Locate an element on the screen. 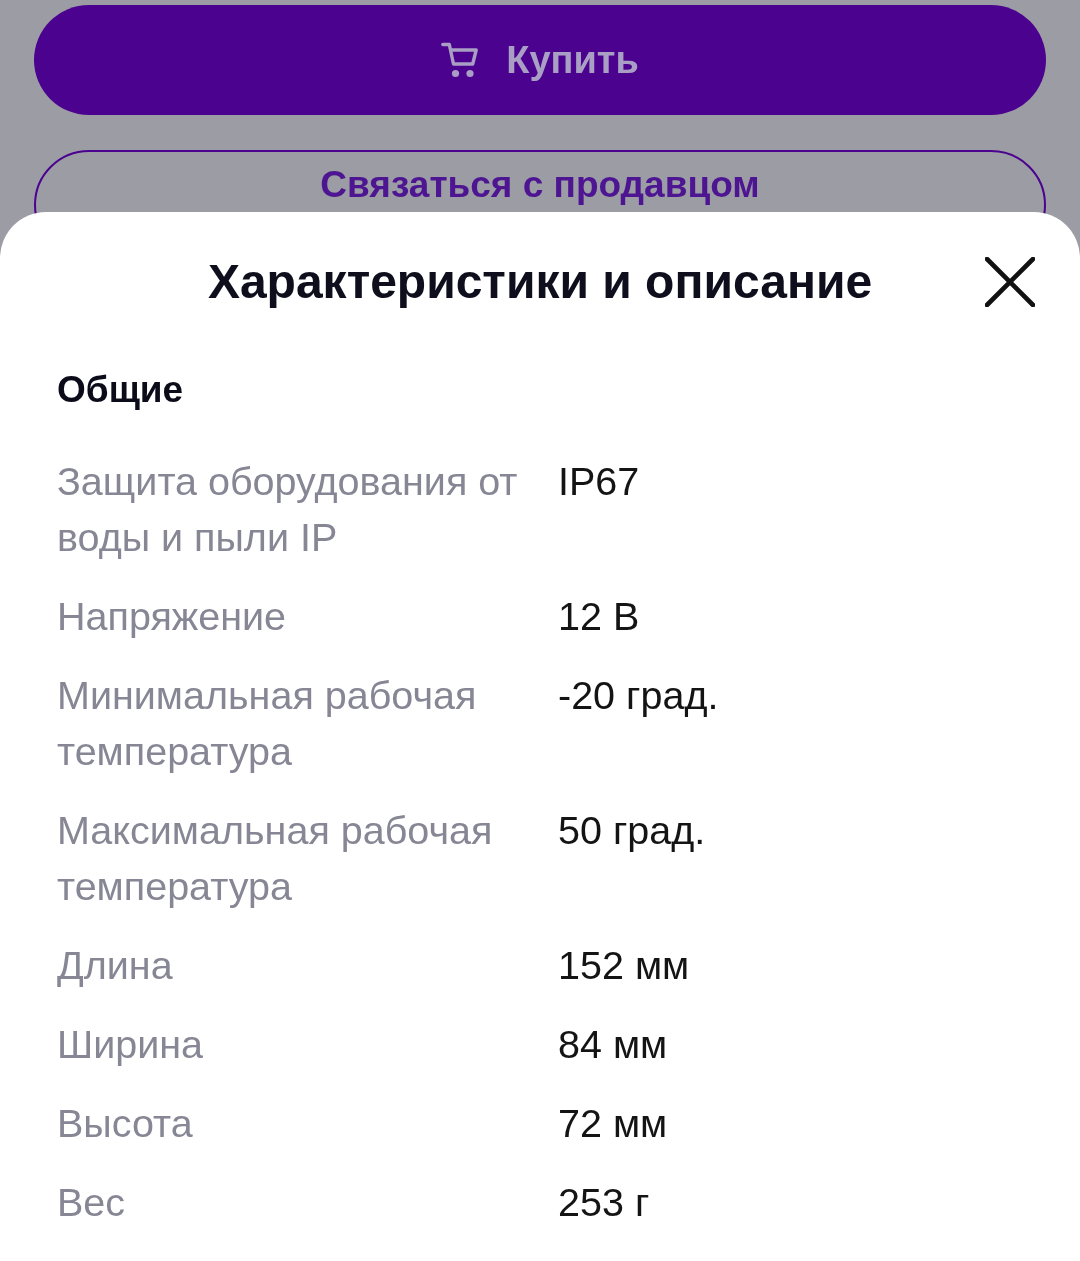 The width and height of the screenshot is (1080, 1261). spec-value: 84 мм is located at coordinates (613, 1044).